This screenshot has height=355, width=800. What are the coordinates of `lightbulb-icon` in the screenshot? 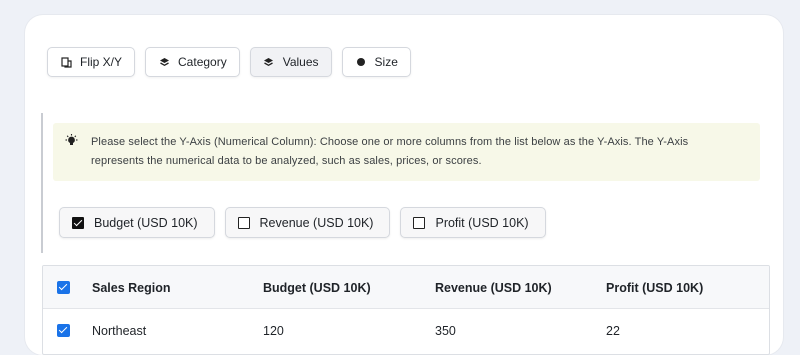 It's located at (72, 157).